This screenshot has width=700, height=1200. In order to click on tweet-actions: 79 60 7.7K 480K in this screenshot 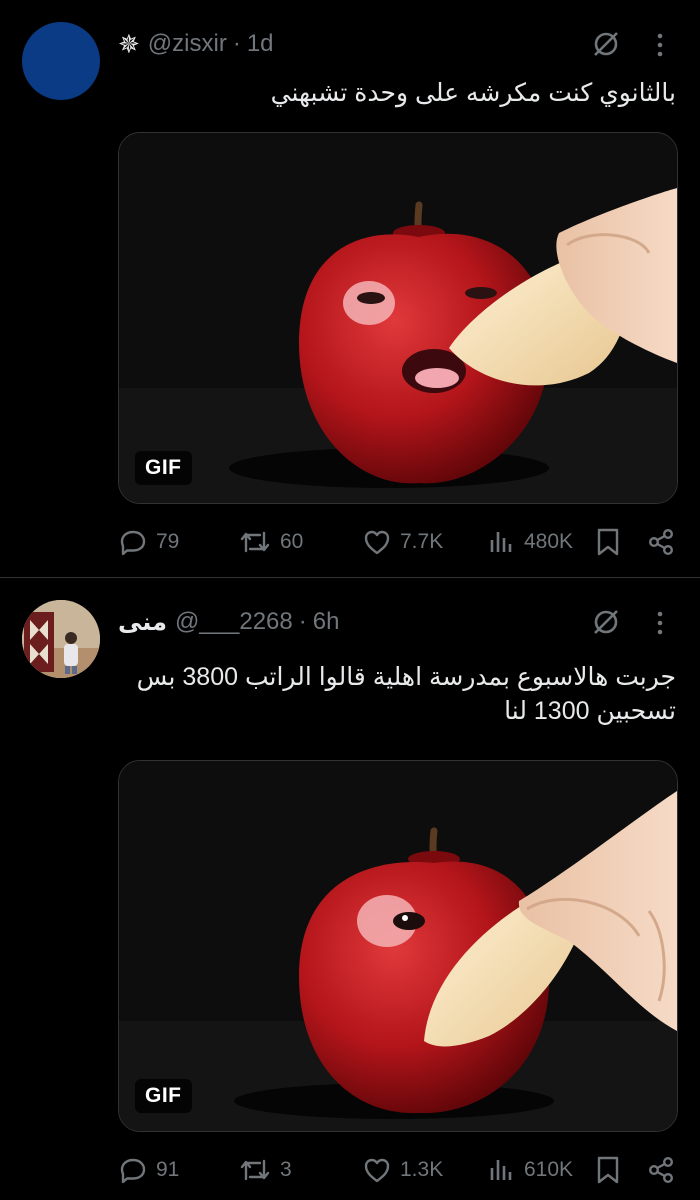, I will do `click(398, 542)`.